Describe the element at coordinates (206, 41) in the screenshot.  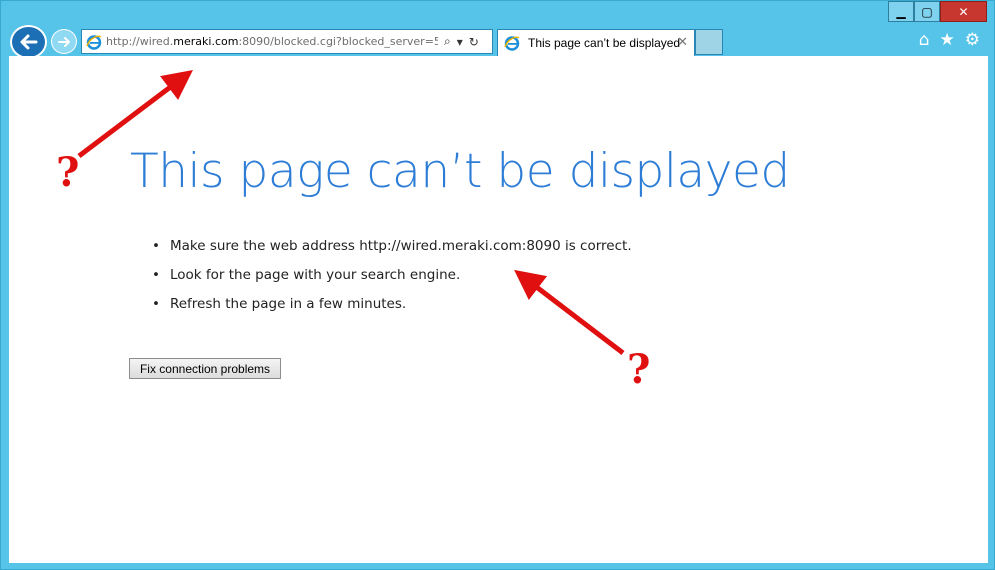
I see `url-host: meraki.com` at that location.